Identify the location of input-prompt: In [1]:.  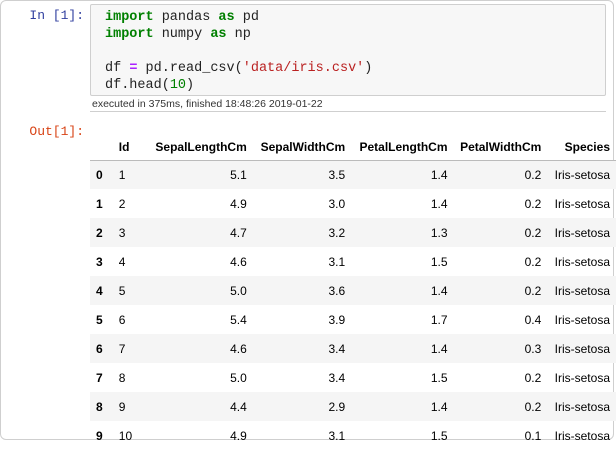
(56, 15).